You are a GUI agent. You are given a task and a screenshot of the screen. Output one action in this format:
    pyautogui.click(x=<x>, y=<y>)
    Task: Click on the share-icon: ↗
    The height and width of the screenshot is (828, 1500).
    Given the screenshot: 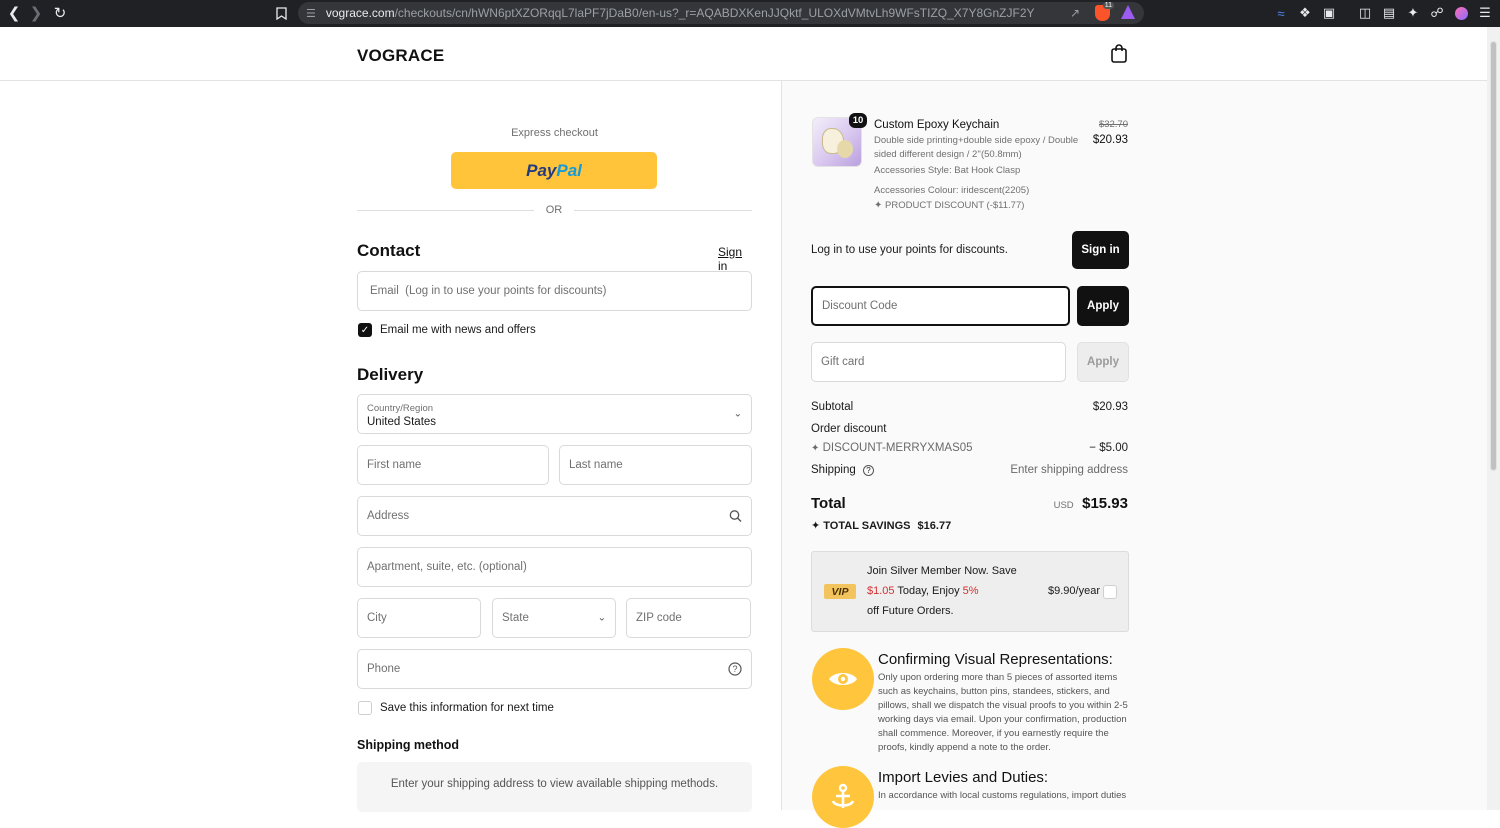 What is the action you would take?
    pyautogui.click(x=1075, y=13)
    